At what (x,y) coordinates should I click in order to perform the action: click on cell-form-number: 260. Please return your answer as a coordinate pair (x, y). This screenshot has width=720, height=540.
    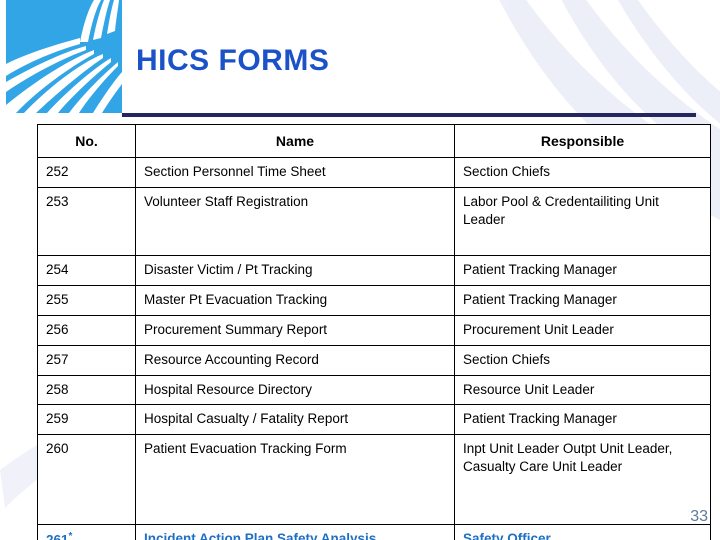
    Looking at the image, I should click on (86, 480).